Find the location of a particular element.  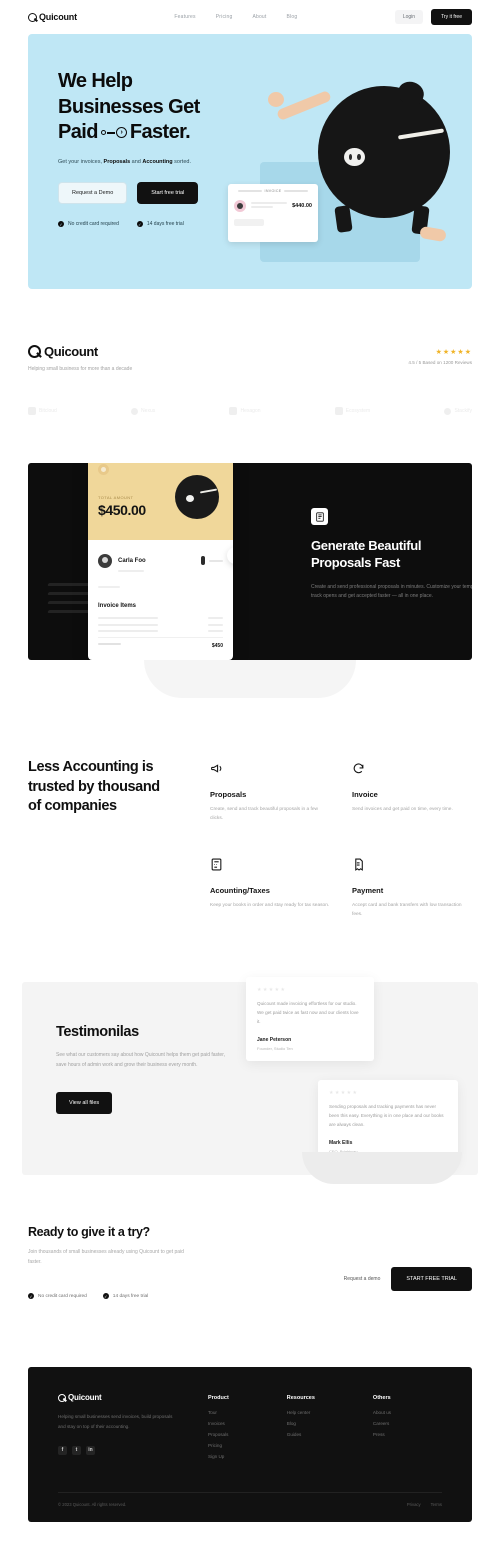

piggy-snout is located at coordinates (354, 157).